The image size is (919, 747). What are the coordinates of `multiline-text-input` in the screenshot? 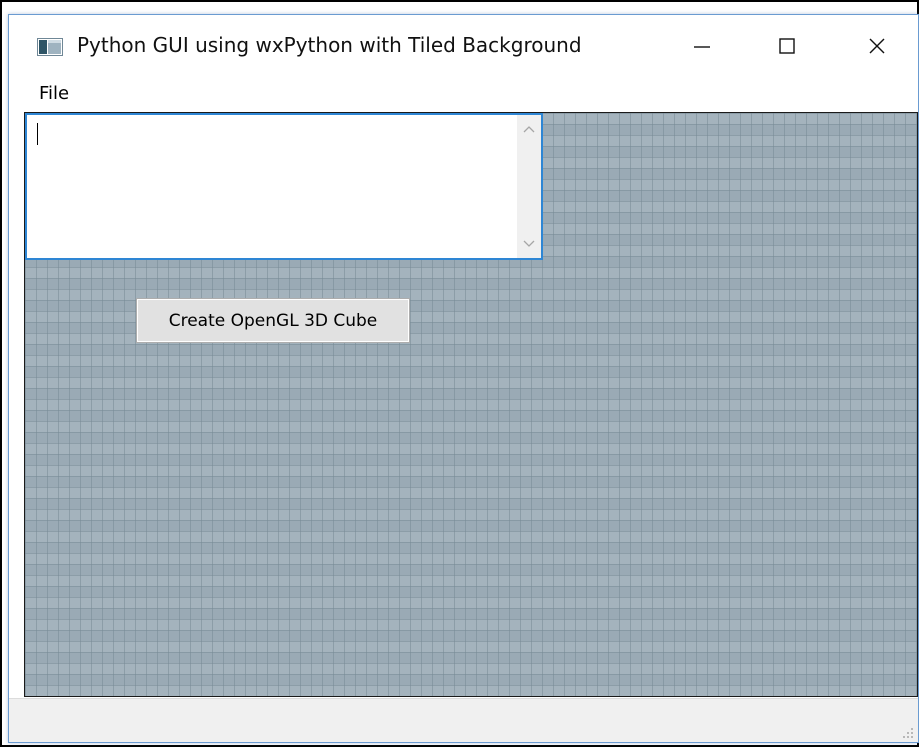 It's located at (271, 186).